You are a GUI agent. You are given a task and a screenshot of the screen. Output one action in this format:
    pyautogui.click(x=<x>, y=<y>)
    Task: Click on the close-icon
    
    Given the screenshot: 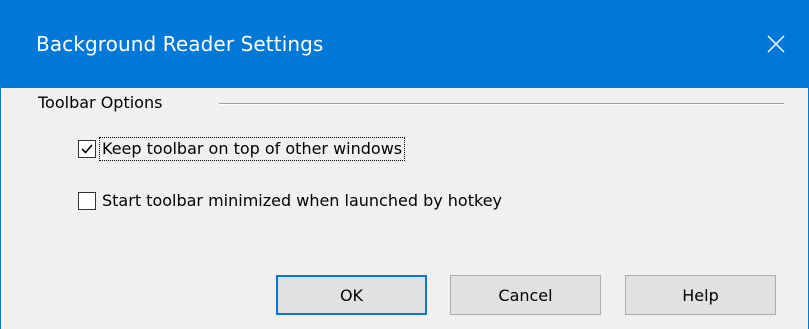 What is the action you would take?
    pyautogui.click(x=776, y=44)
    